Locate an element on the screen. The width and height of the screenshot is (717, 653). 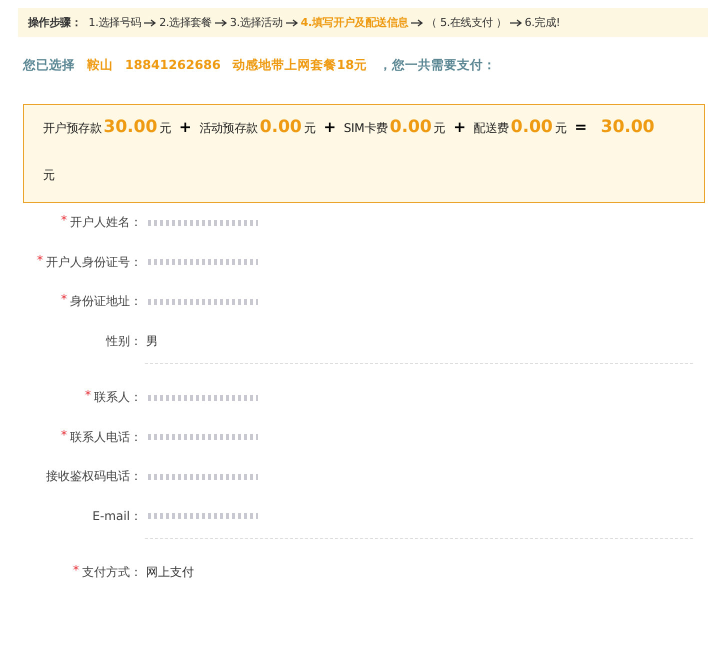
summary-text: 您已选择 is located at coordinates (49, 65).